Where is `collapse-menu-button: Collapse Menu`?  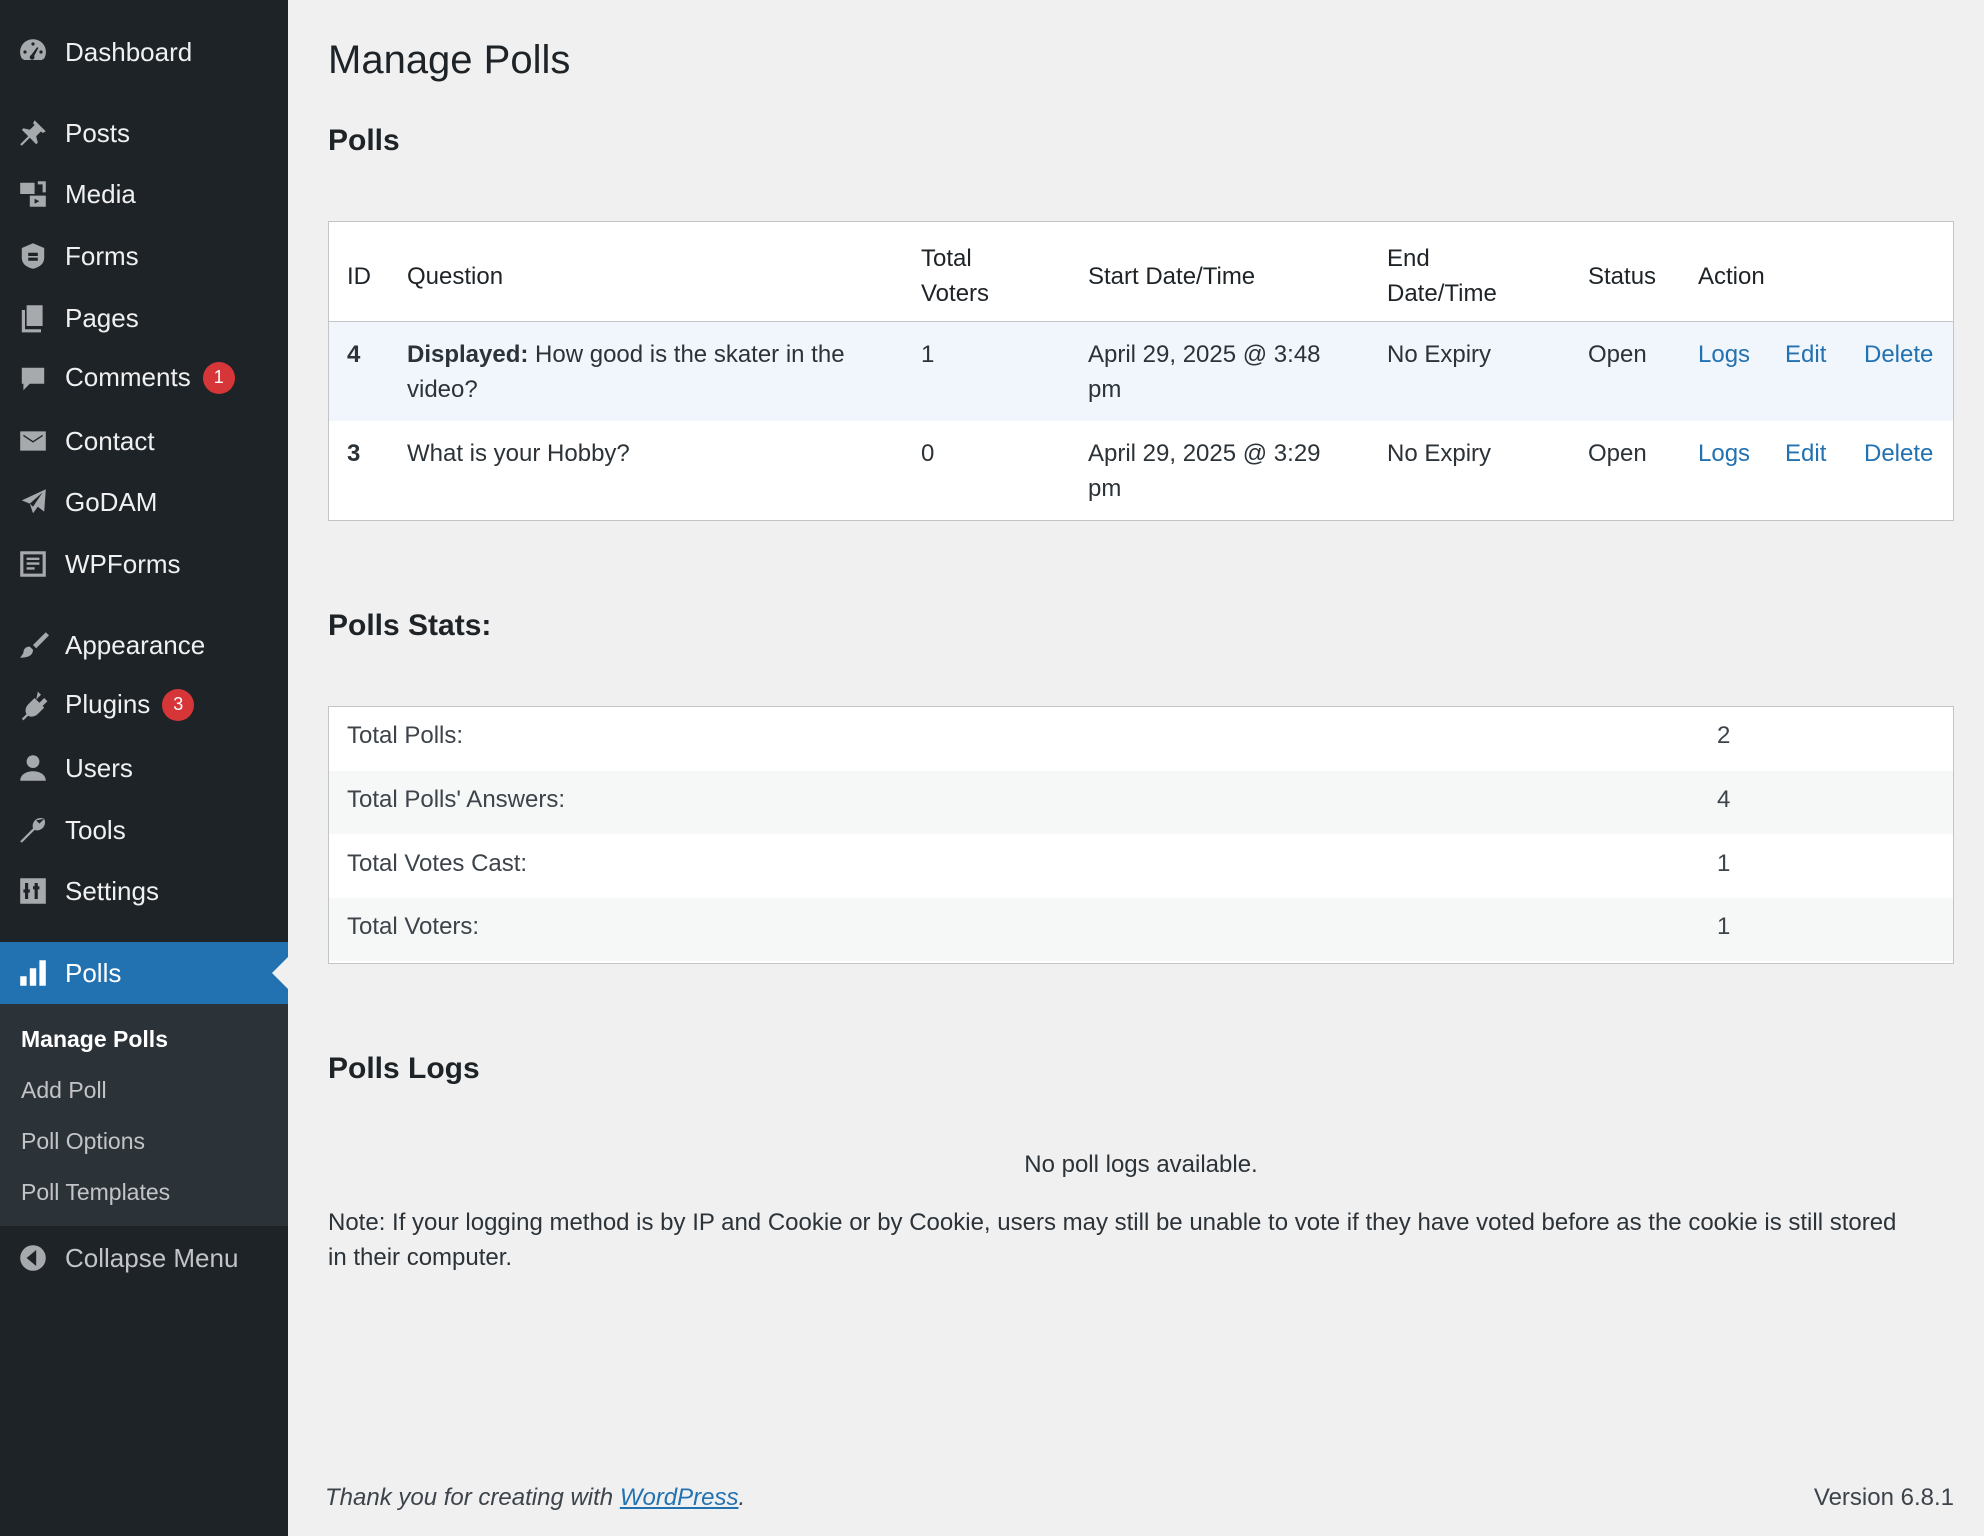 collapse-menu-button: Collapse Menu is located at coordinates (144, 1258).